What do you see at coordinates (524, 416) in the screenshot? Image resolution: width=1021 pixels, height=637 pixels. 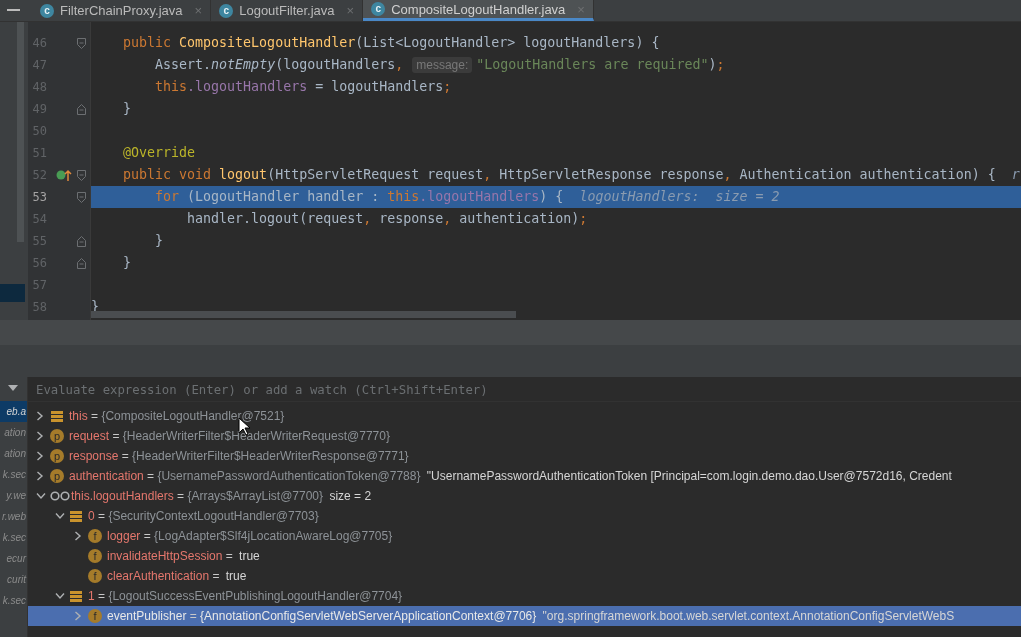 I see `variable-row: this = {CompositeLogoutHandler@7521}` at bounding box center [524, 416].